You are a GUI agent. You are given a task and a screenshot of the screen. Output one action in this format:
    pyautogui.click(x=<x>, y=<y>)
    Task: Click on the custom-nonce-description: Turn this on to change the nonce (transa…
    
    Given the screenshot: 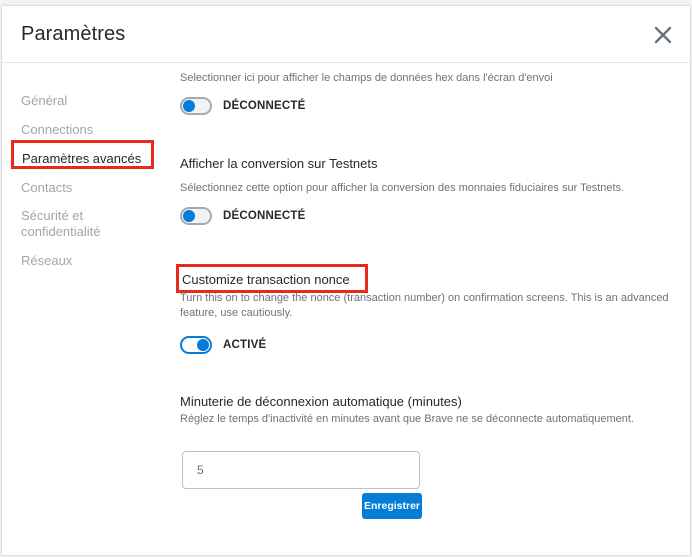 What is the action you would take?
    pyautogui.click(x=424, y=305)
    